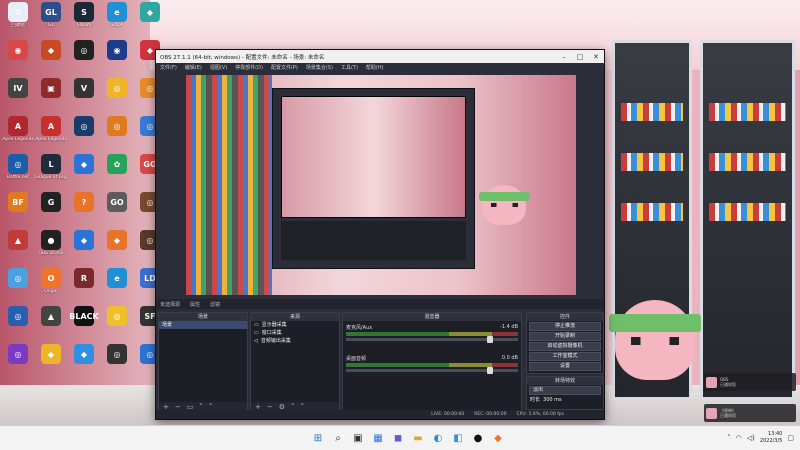  What do you see at coordinates (771, 438) in the screenshot?
I see `clock: 13:40 2022/3/5` at bounding box center [771, 438].